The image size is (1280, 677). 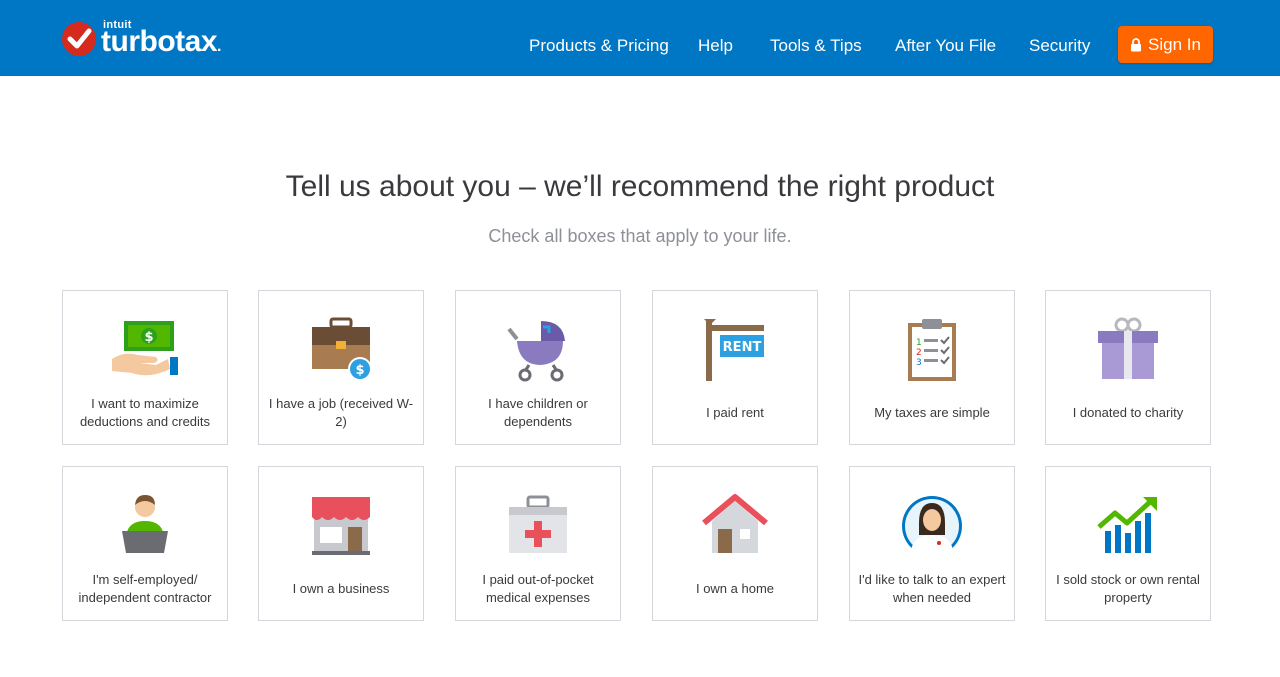 I want to click on page-subtitle: Check all boxes that apply to your life., so click(x=640, y=236).